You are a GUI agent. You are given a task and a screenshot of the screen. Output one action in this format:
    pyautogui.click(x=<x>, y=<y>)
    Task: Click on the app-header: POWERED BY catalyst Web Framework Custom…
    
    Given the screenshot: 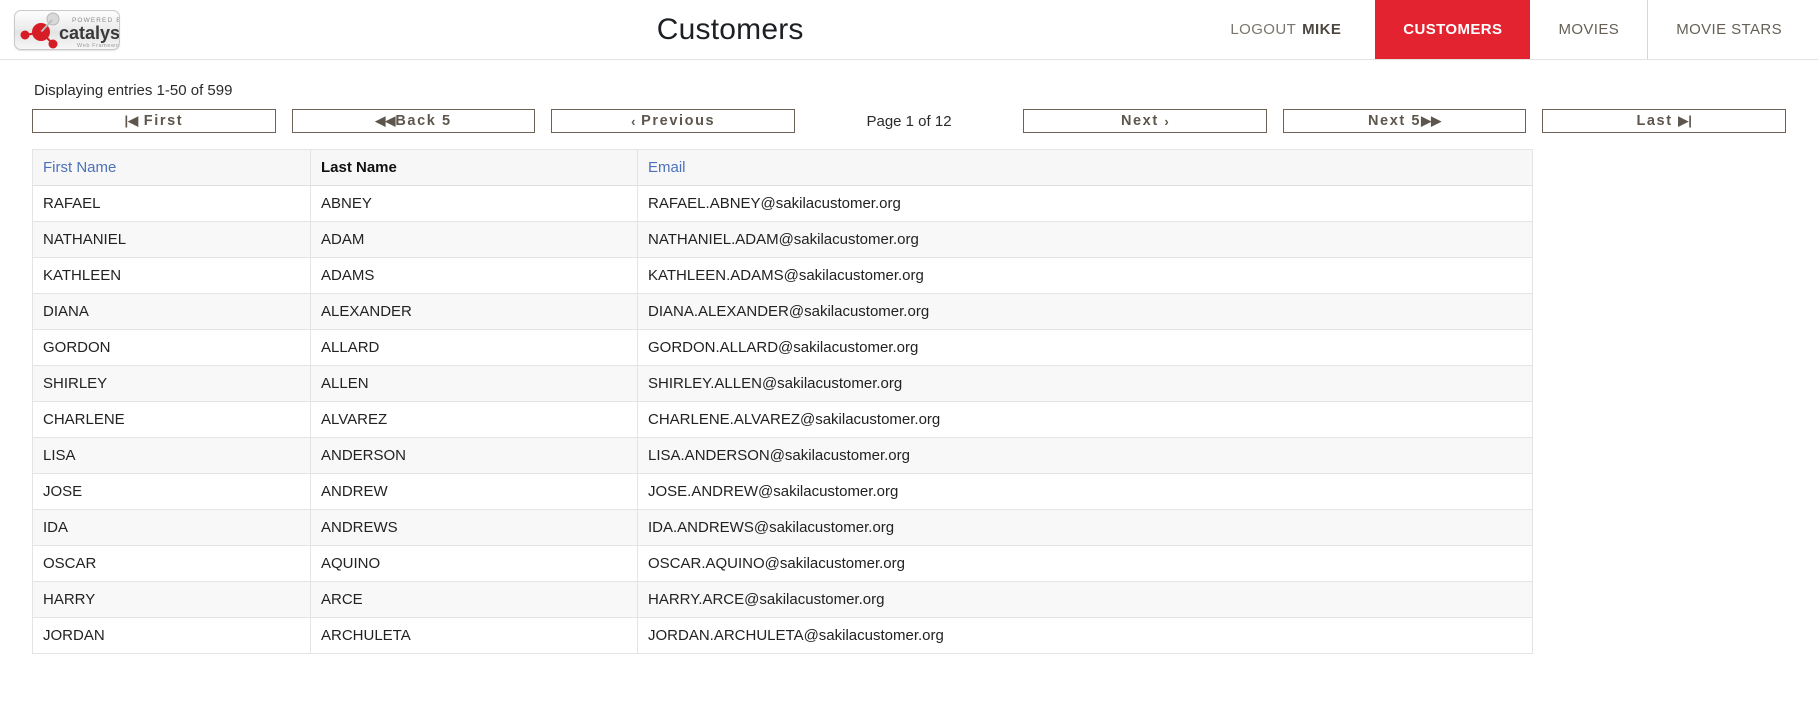 What is the action you would take?
    pyautogui.click(x=909, y=30)
    